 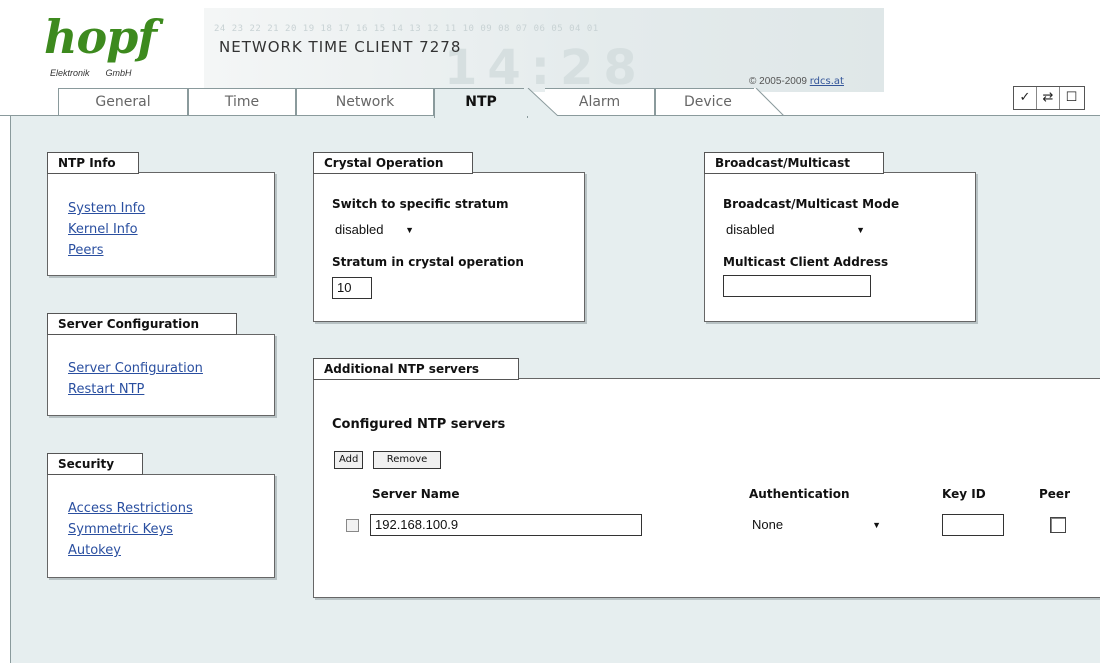 I want to click on broadcast-multicast-title: Broadcast/Multicast, so click(x=794, y=163).